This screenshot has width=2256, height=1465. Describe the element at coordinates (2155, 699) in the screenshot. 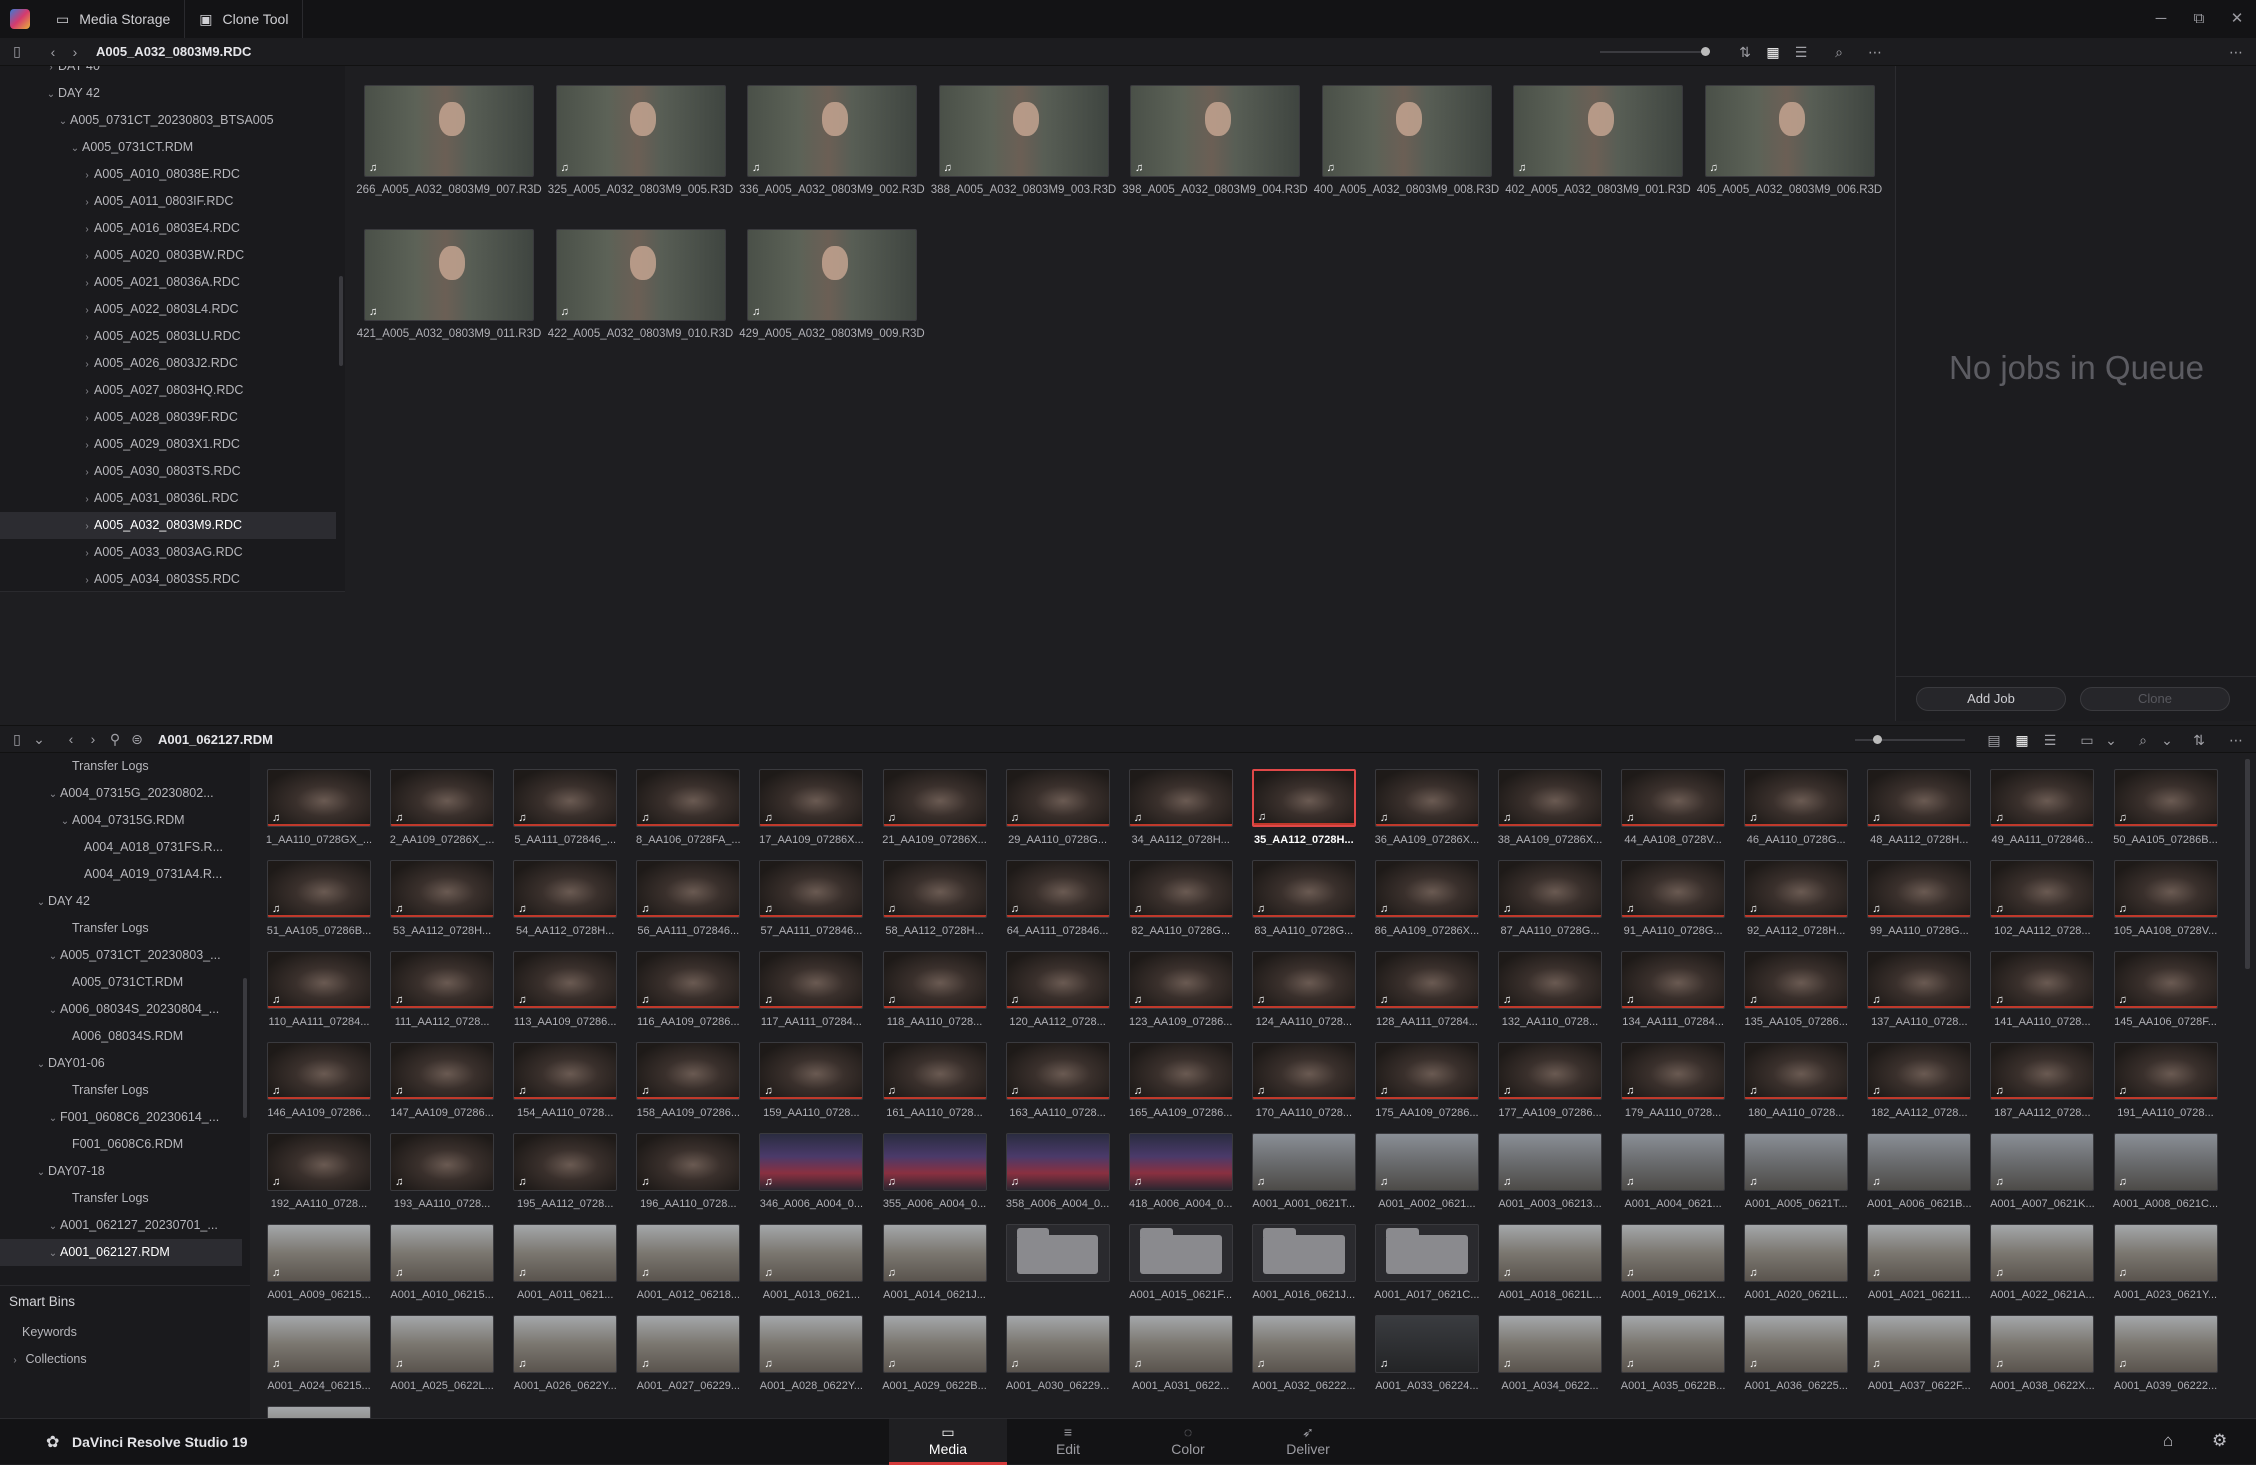

I see `clone-button: Clone` at that location.